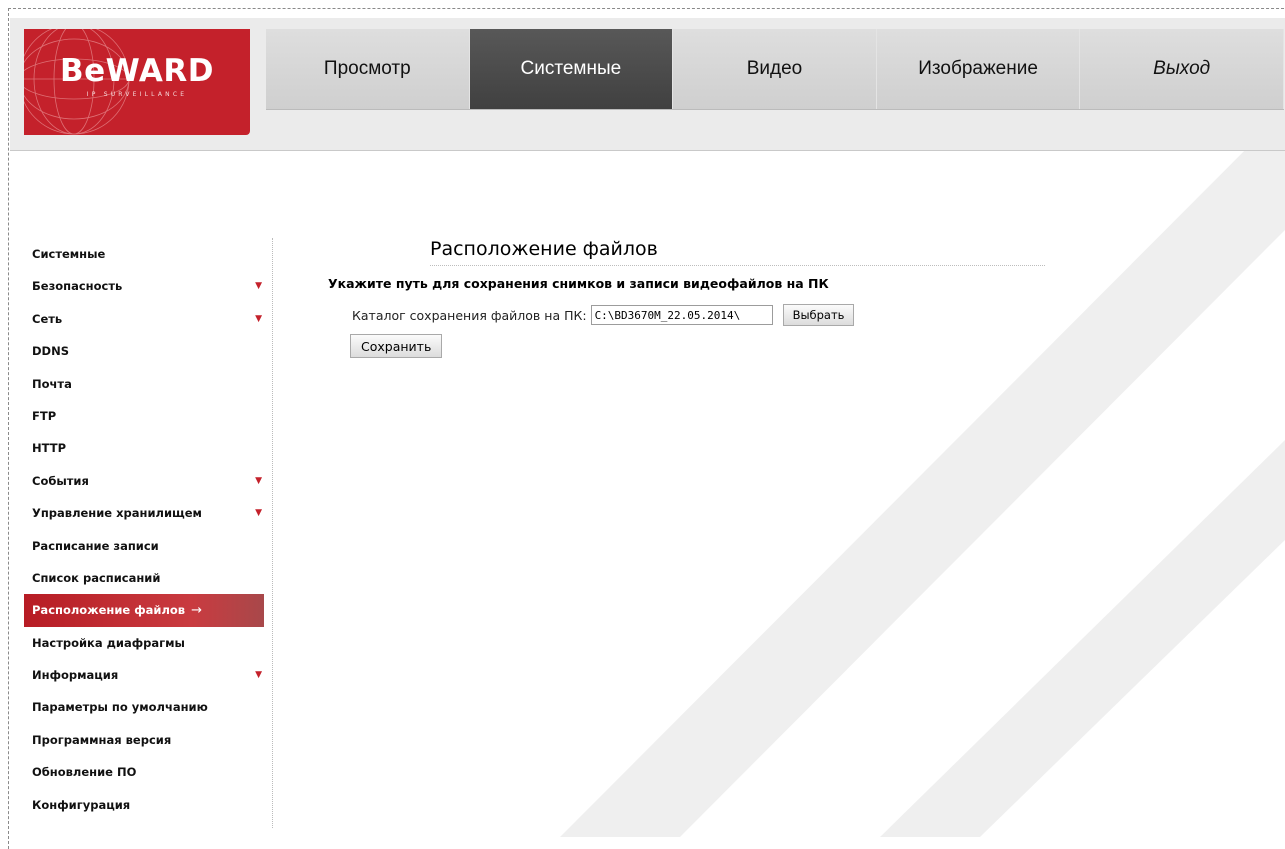 This screenshot has height=849, width=1285. What do you see at coordinates (737, 265) in the screenshot?
I see `title-divider` at bounding box center [737, 265].